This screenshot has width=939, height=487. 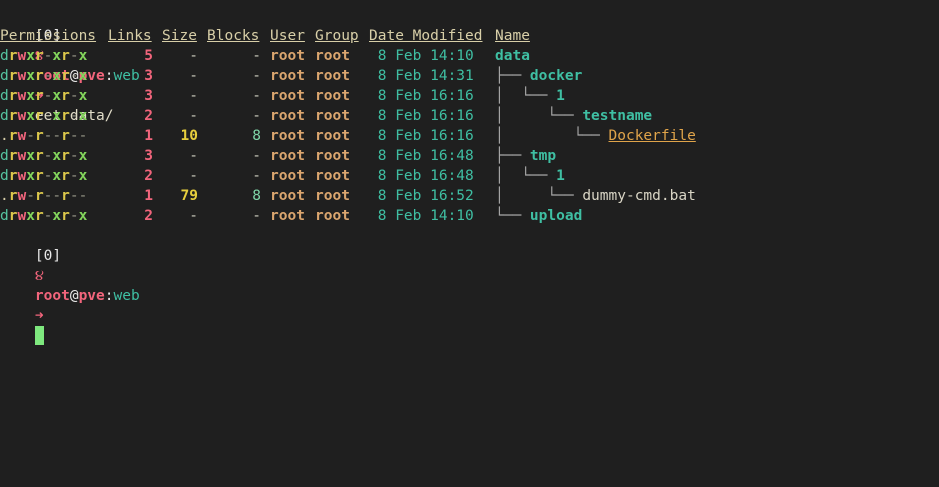 What do you see at coordinates (148, 56) in the screenshot?
I see `links-cell: 5` at bounding box center [148, 56].